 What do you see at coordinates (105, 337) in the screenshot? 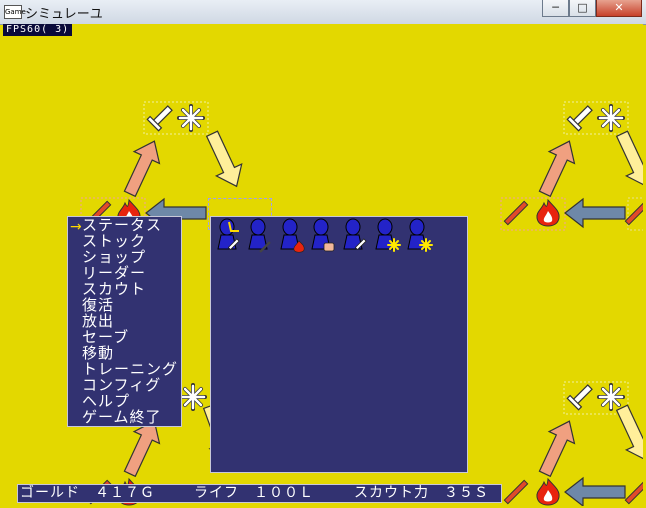
I see `menu-item-save: セーブ` at bounding box center [105, 337].